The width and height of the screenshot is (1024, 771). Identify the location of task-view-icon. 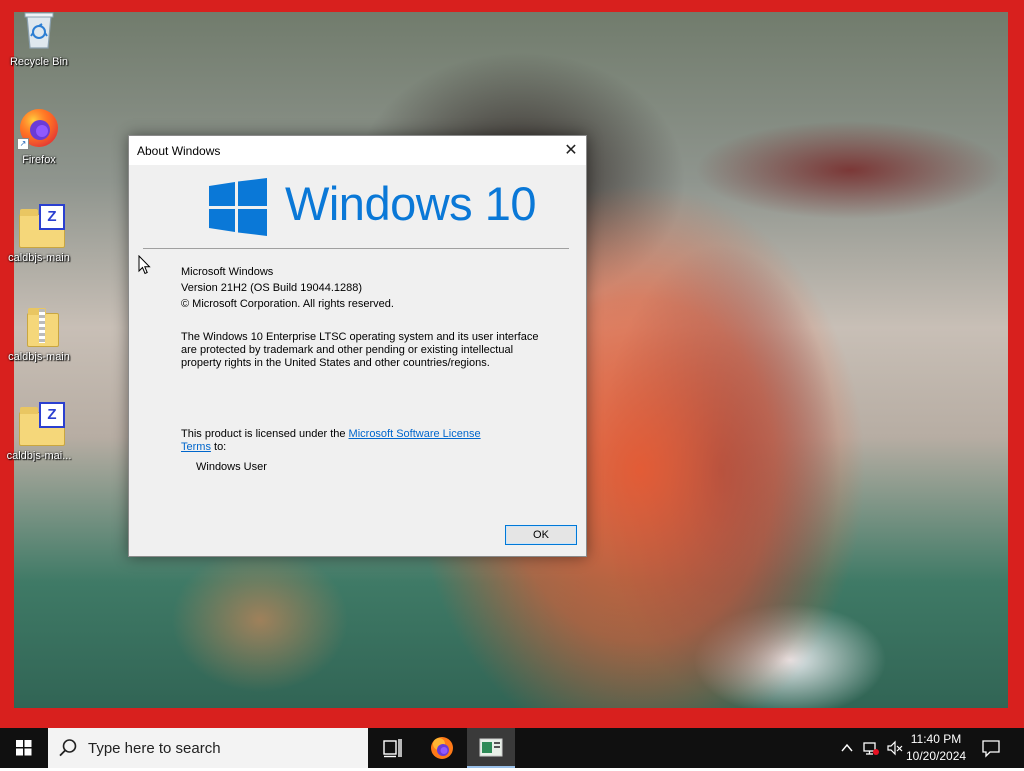
(392, 748).